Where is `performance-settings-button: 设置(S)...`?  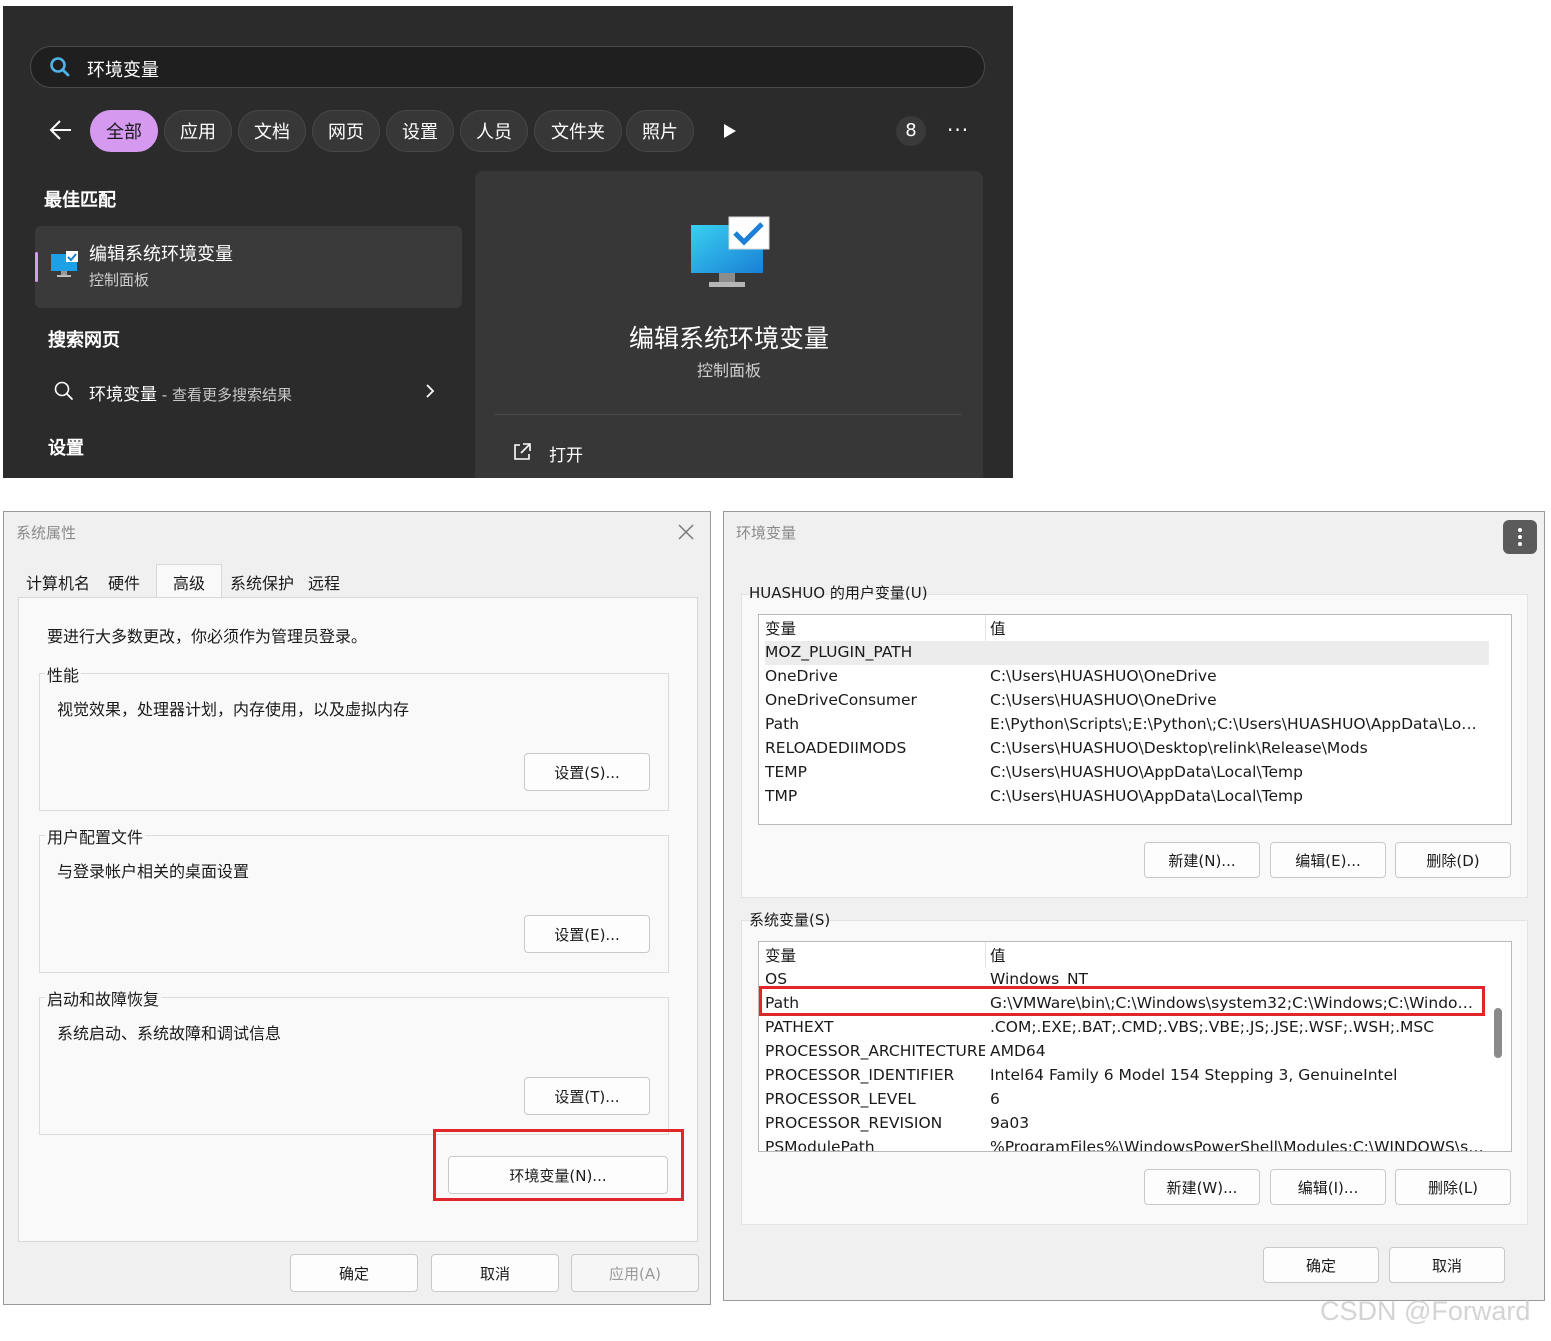 performance-settings-button: 设置(S)... is located at coordinates (587, 772).